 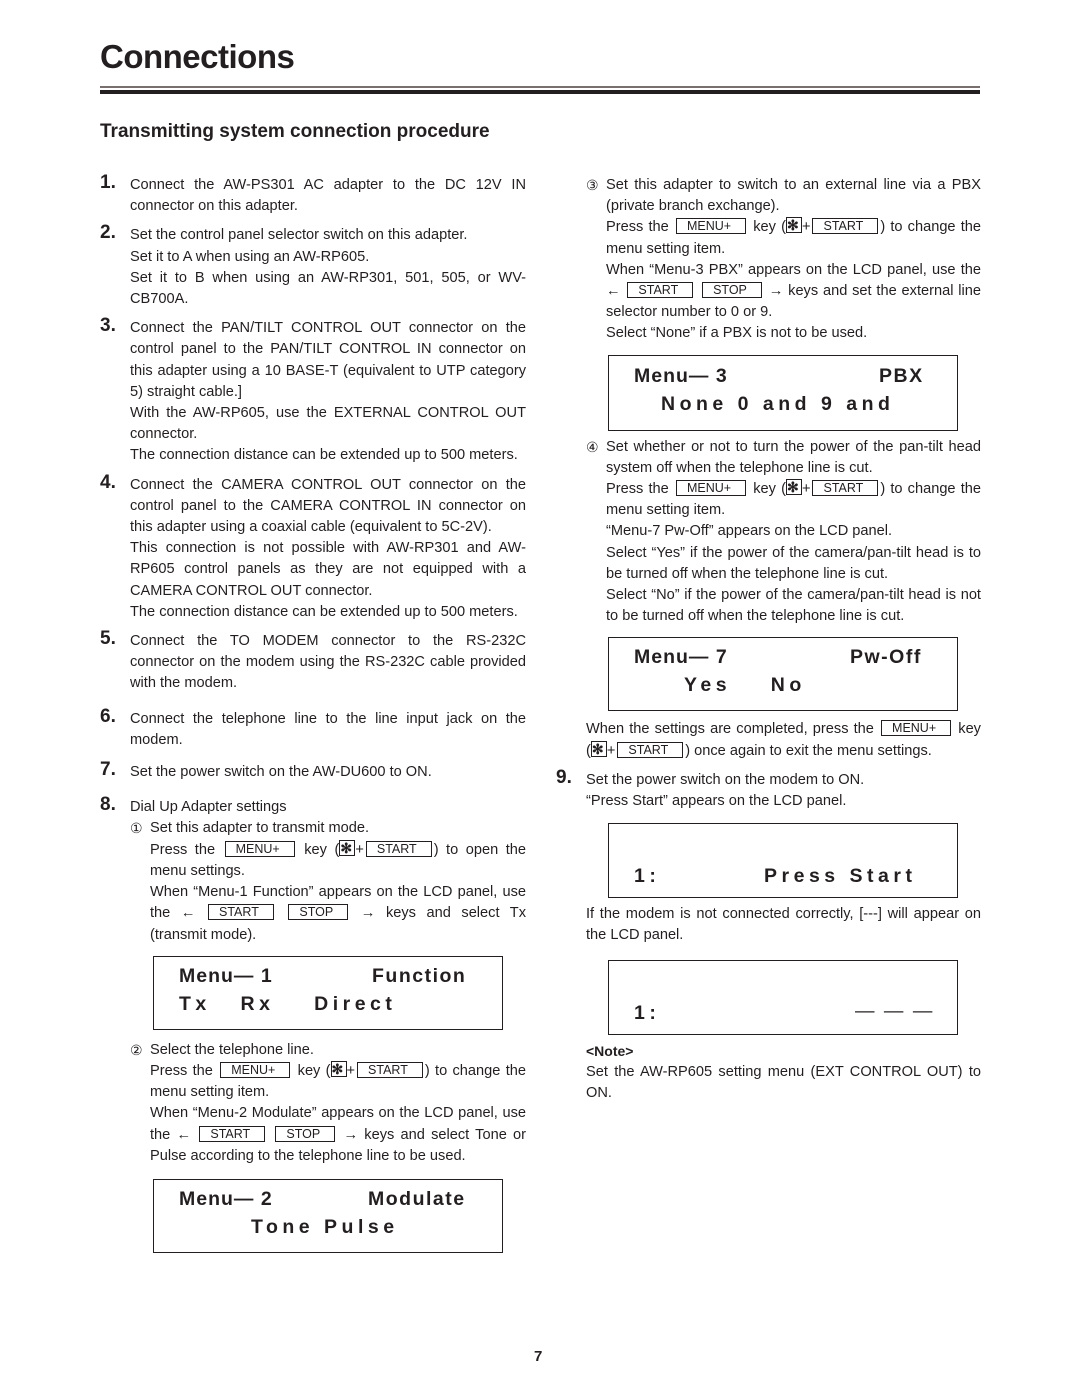 What do you see at coordinates (325, 1226) in the screenshot?
I see `lcd-line2: Tone Pulse` at bounding box center [325, 1226].